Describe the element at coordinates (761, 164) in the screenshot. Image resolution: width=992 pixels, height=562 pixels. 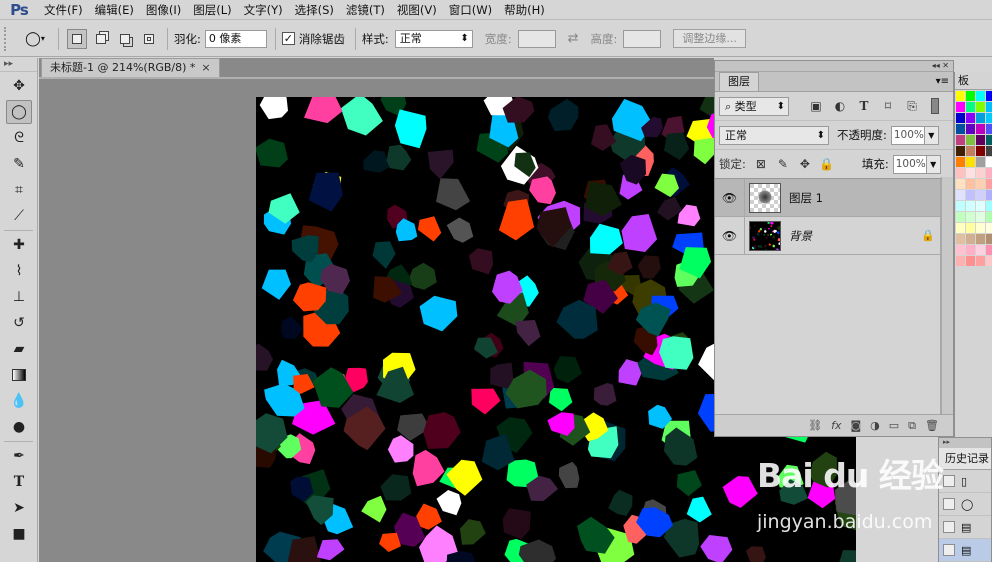
I see `lock-transparent-icon: ⊠` at that location.